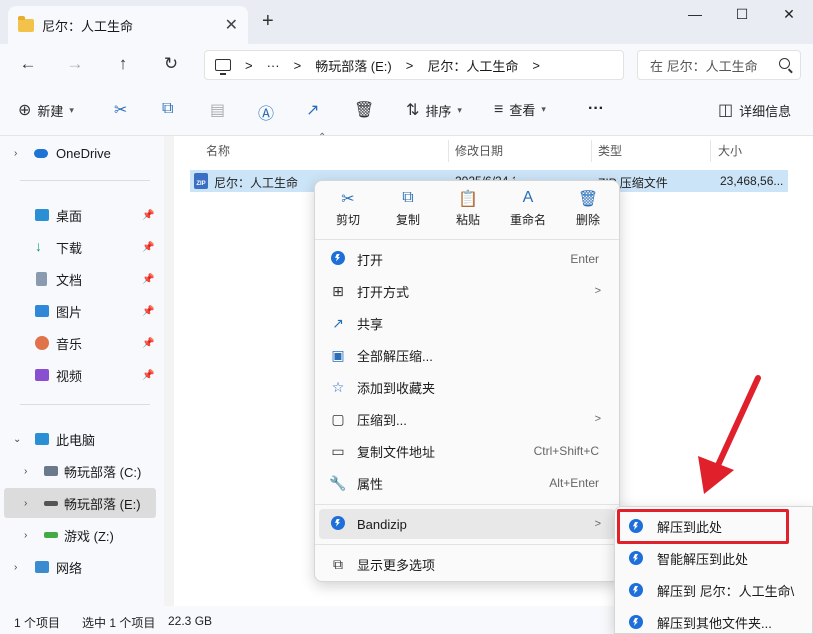 The image size is (813, 634). Describe the element at coordinates (528, 208) in the screenshot. I see `rename-button: A 重命名` at that location.